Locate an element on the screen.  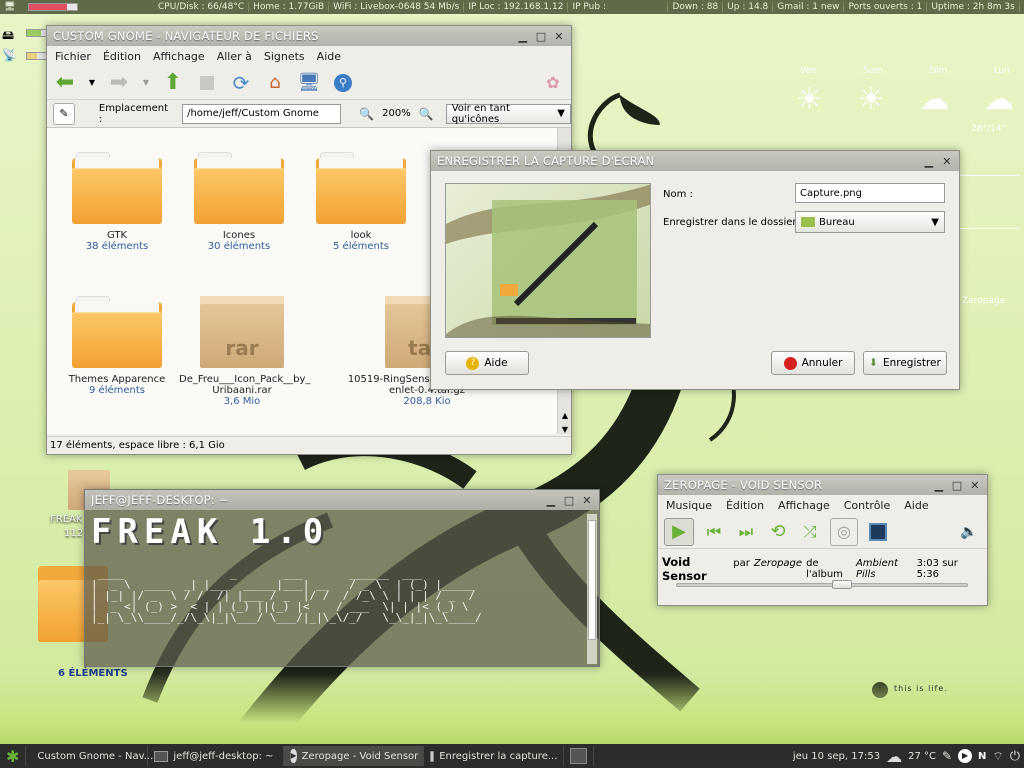
screenshot-icon is located at coordinates (432, 756).